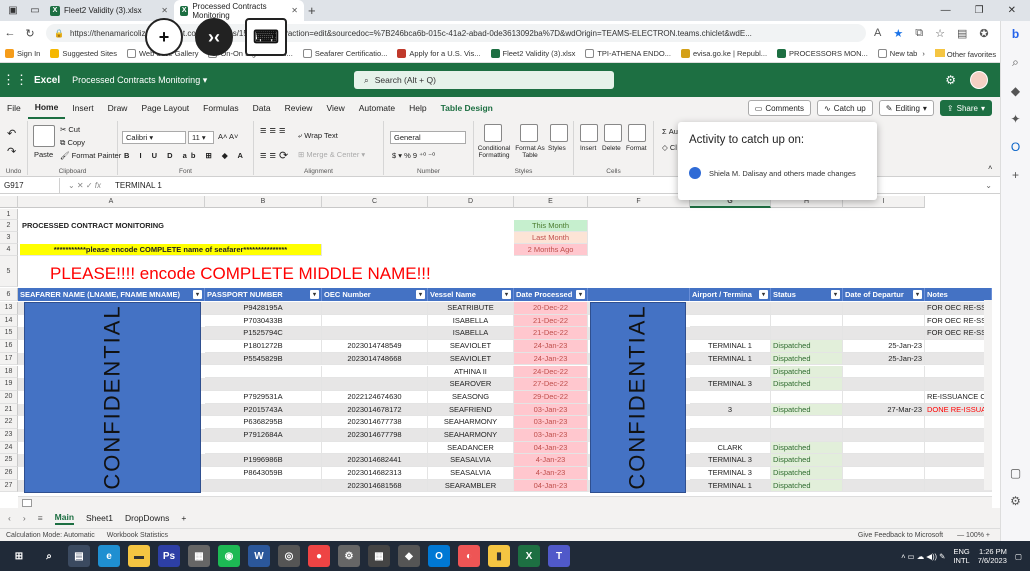 Image resolution: width=1030 pixels, height=571 pixels. I want to click on search-icon: ⌕, so click(1015, 62).